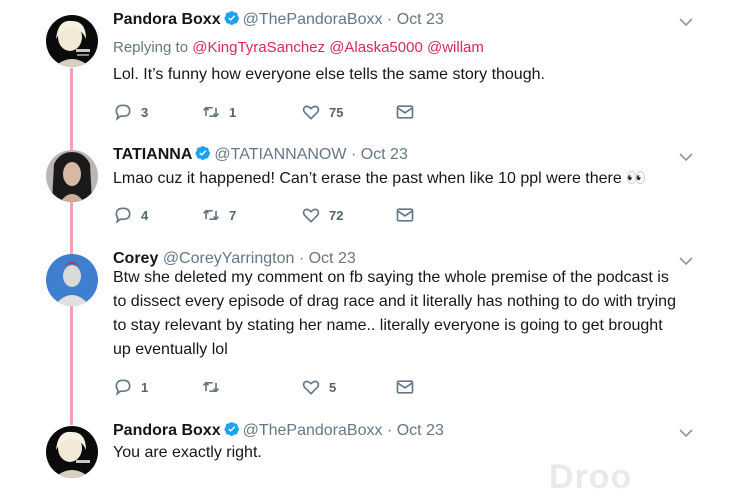 This screenshot has width=741, height=497. What do you see at coordinates (135, 258) in the screenshot?
I see `display-name: Corey` at bounding box center [135, 258].